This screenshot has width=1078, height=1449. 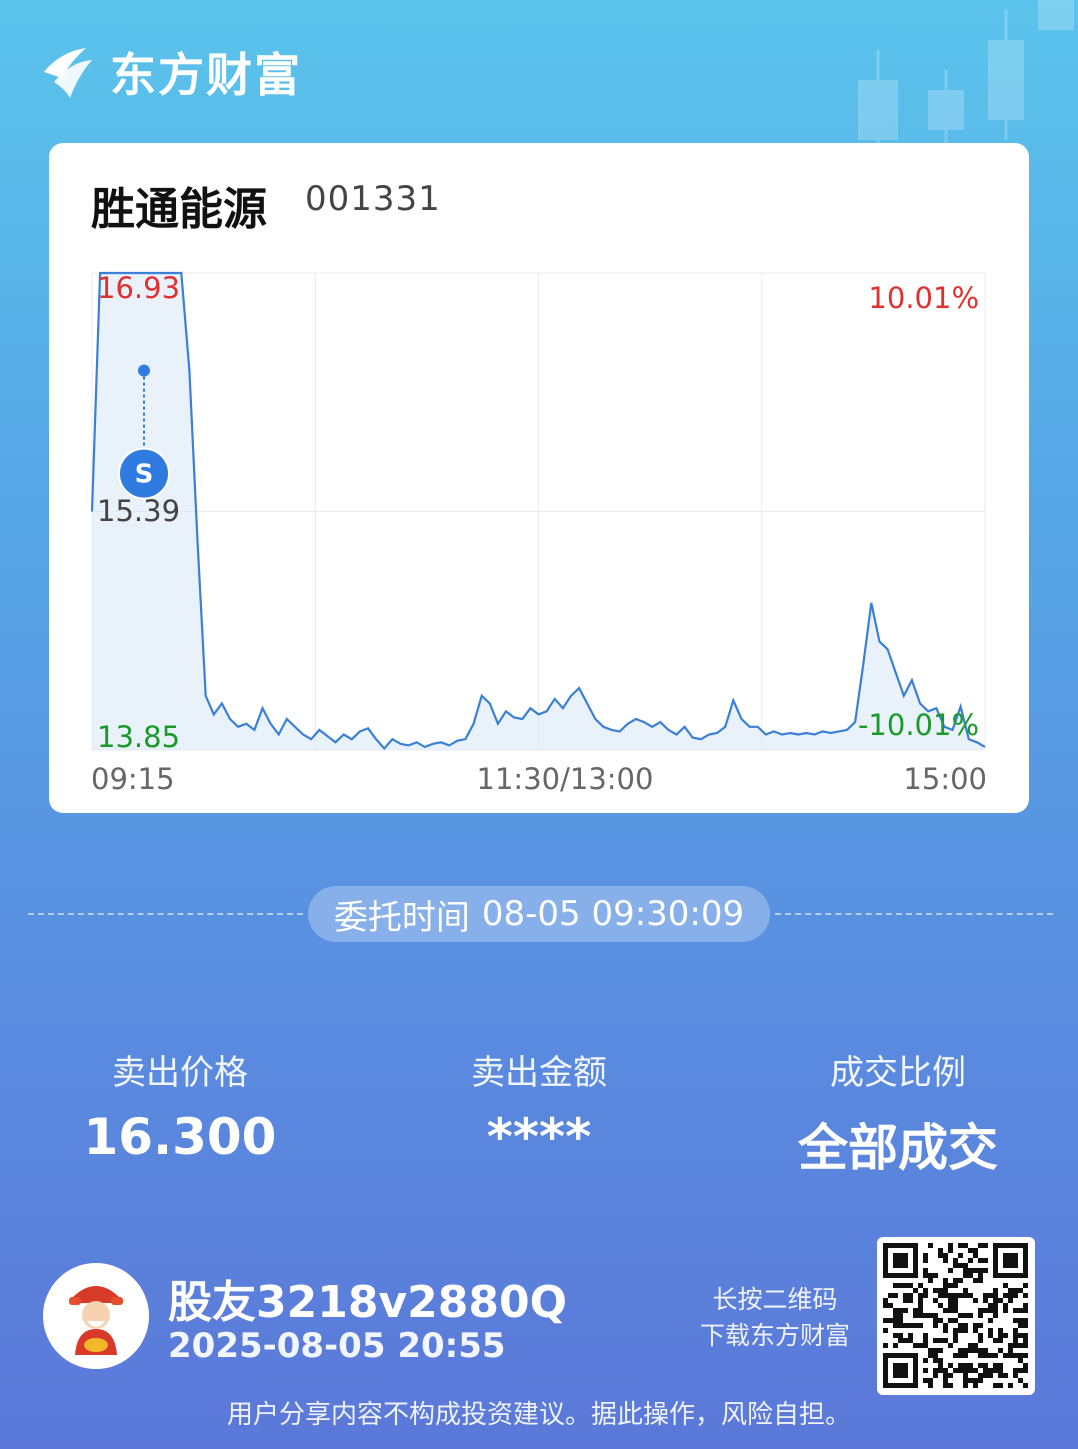 I want to click on qr-code, so click(x=956, y=1316).